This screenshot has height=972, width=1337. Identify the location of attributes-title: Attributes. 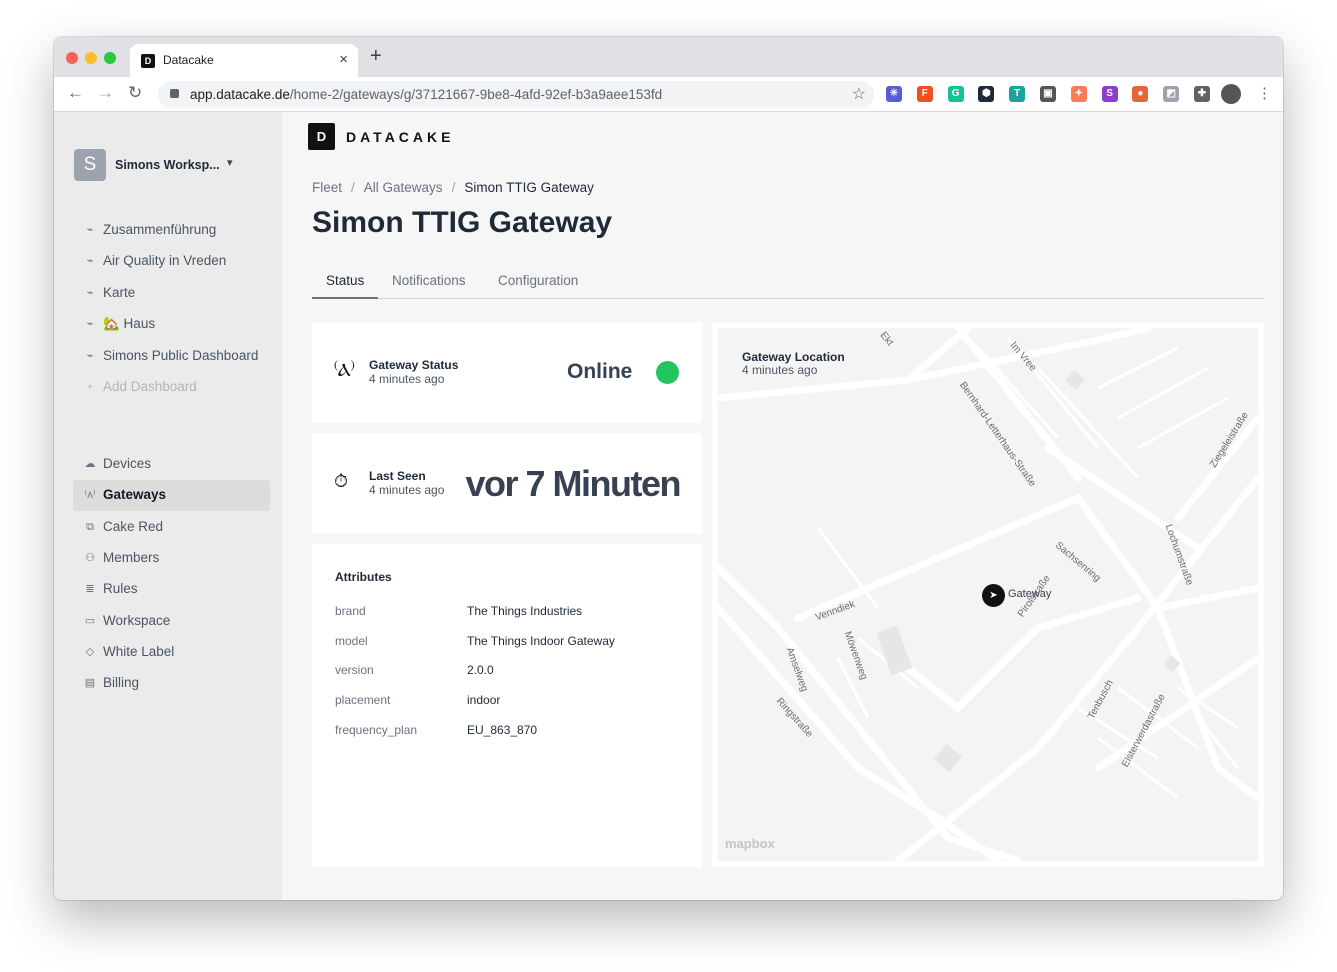
(363, 577).